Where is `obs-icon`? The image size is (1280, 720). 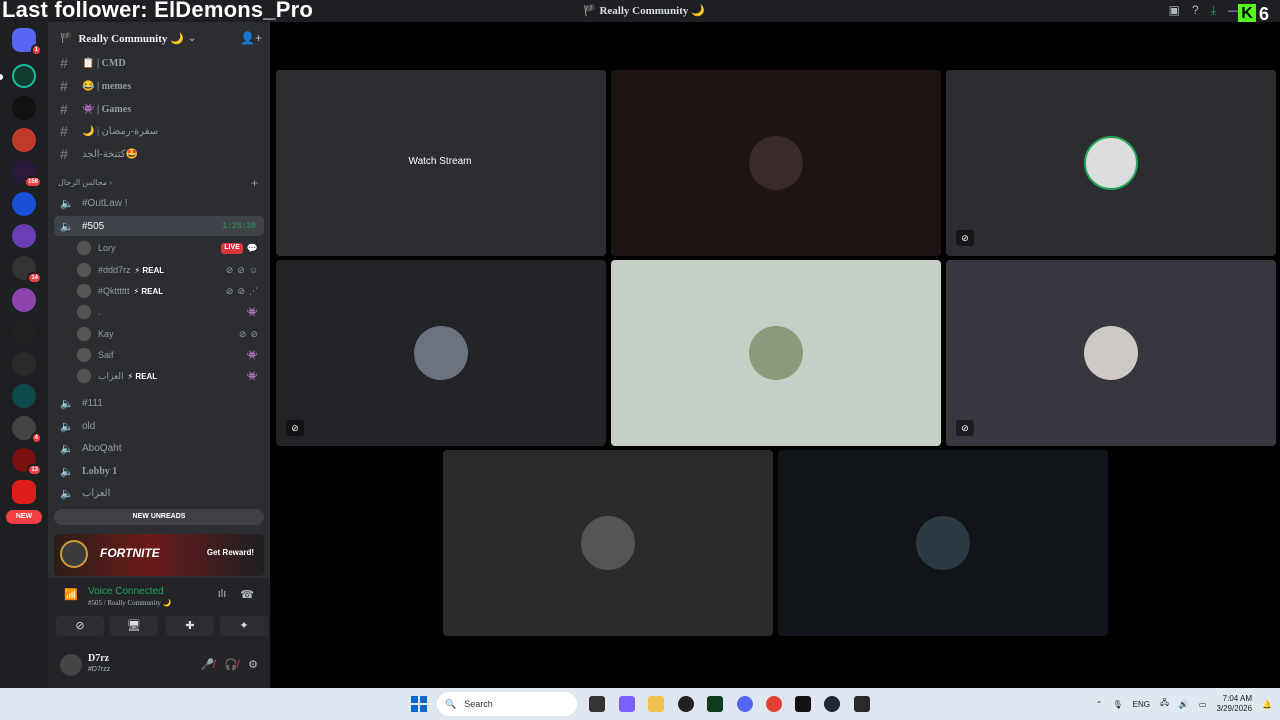
obs-icon is located at coordinates (686, 704).